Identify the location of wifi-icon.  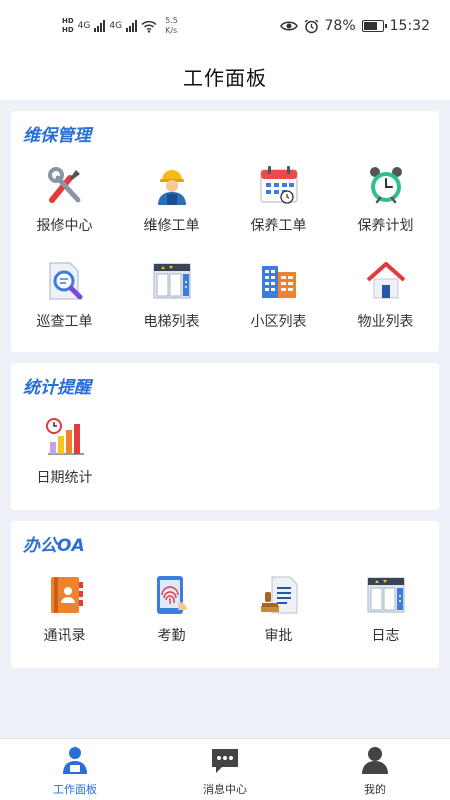
(149, 26).